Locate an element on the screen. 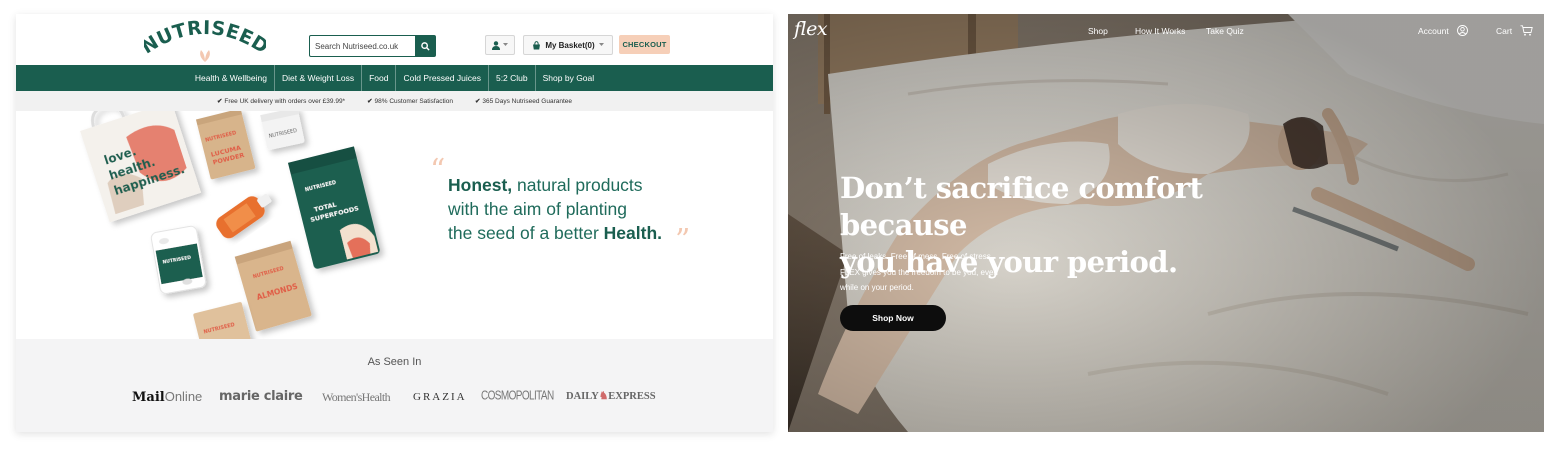 This screenshot has width=1560, height=453. as-seen-in-title: As Seen In is located at coordinates (394, 362).